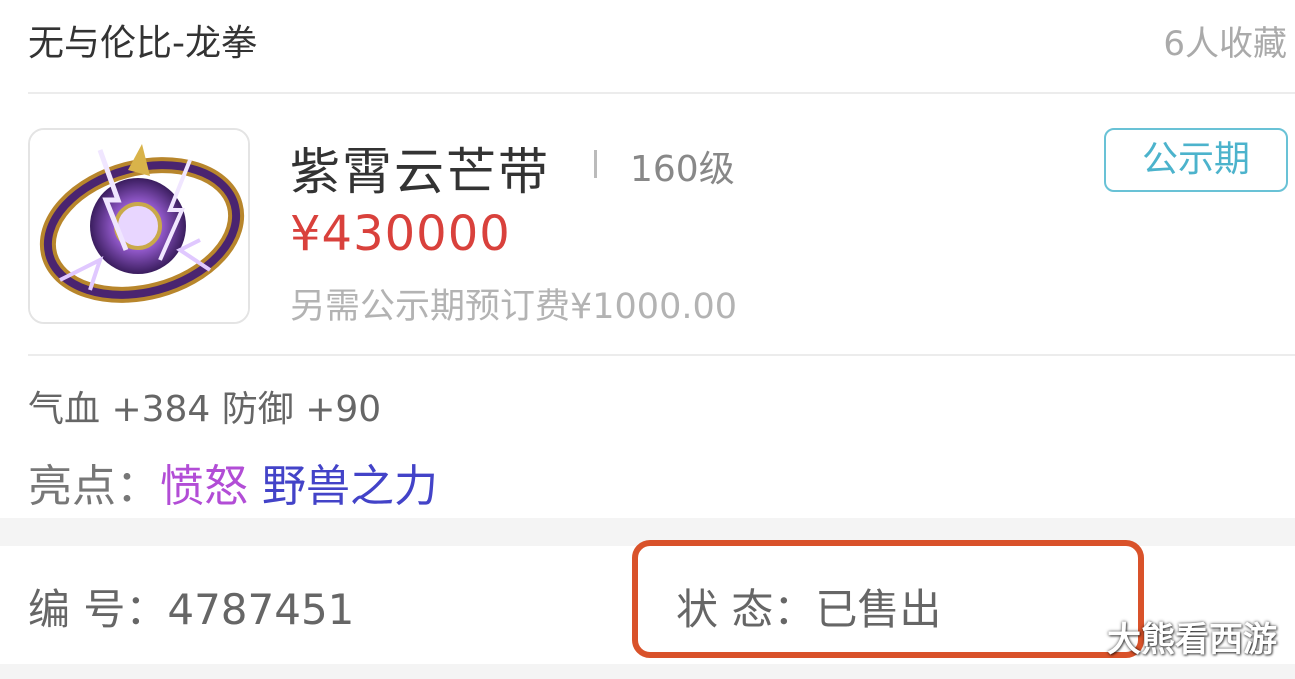 This screenshot has width=1295, height=679. I want to click on purple-thunder-belt-icon, so click(139, 226).